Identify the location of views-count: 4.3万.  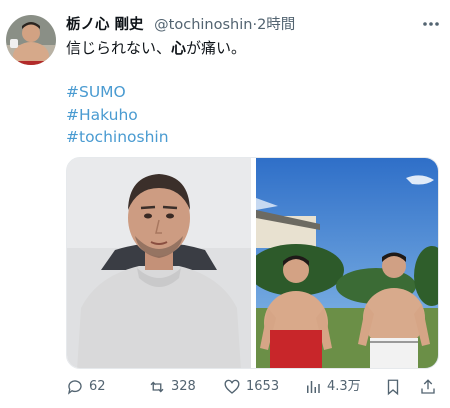
(344, 386).